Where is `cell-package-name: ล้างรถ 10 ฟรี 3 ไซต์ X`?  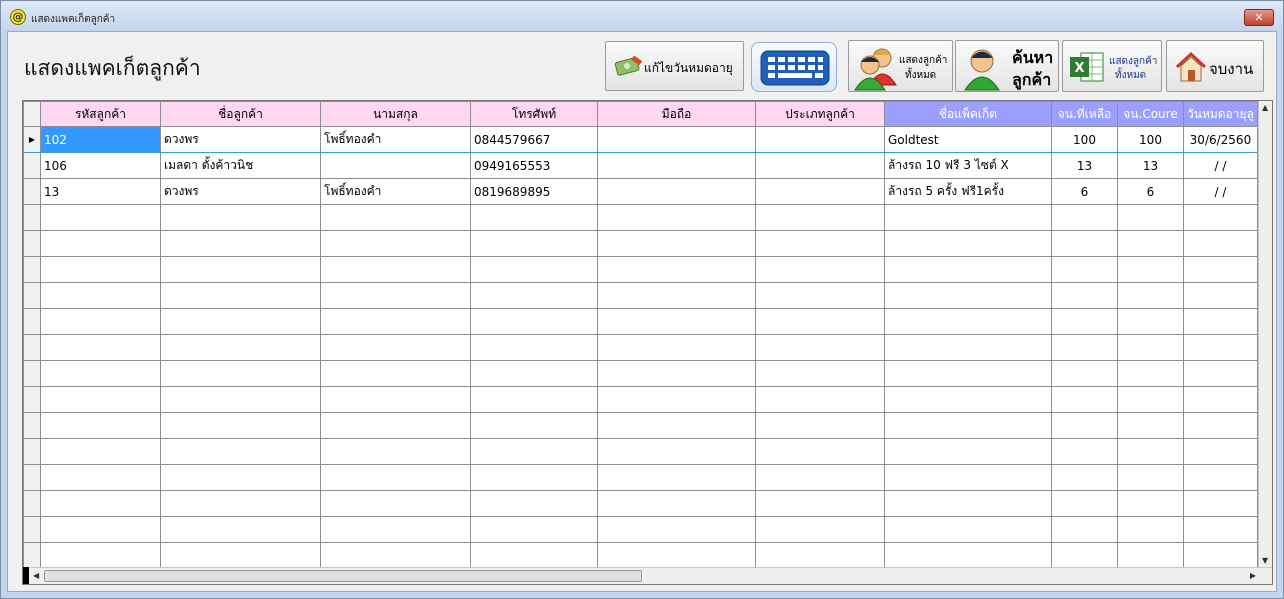 cell-package-name: ล้างรถ 10 ฟรี 3 ไซต์ X is located at coordinates (968, 165).